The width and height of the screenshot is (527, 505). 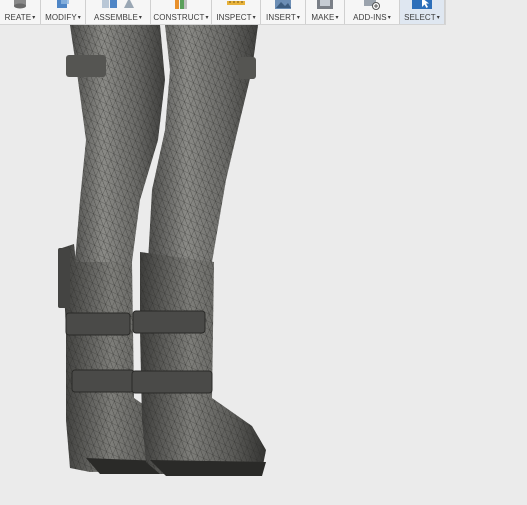 I want to click on toolbar-inspect-label: INSPECT, so click(x=234, y=17).